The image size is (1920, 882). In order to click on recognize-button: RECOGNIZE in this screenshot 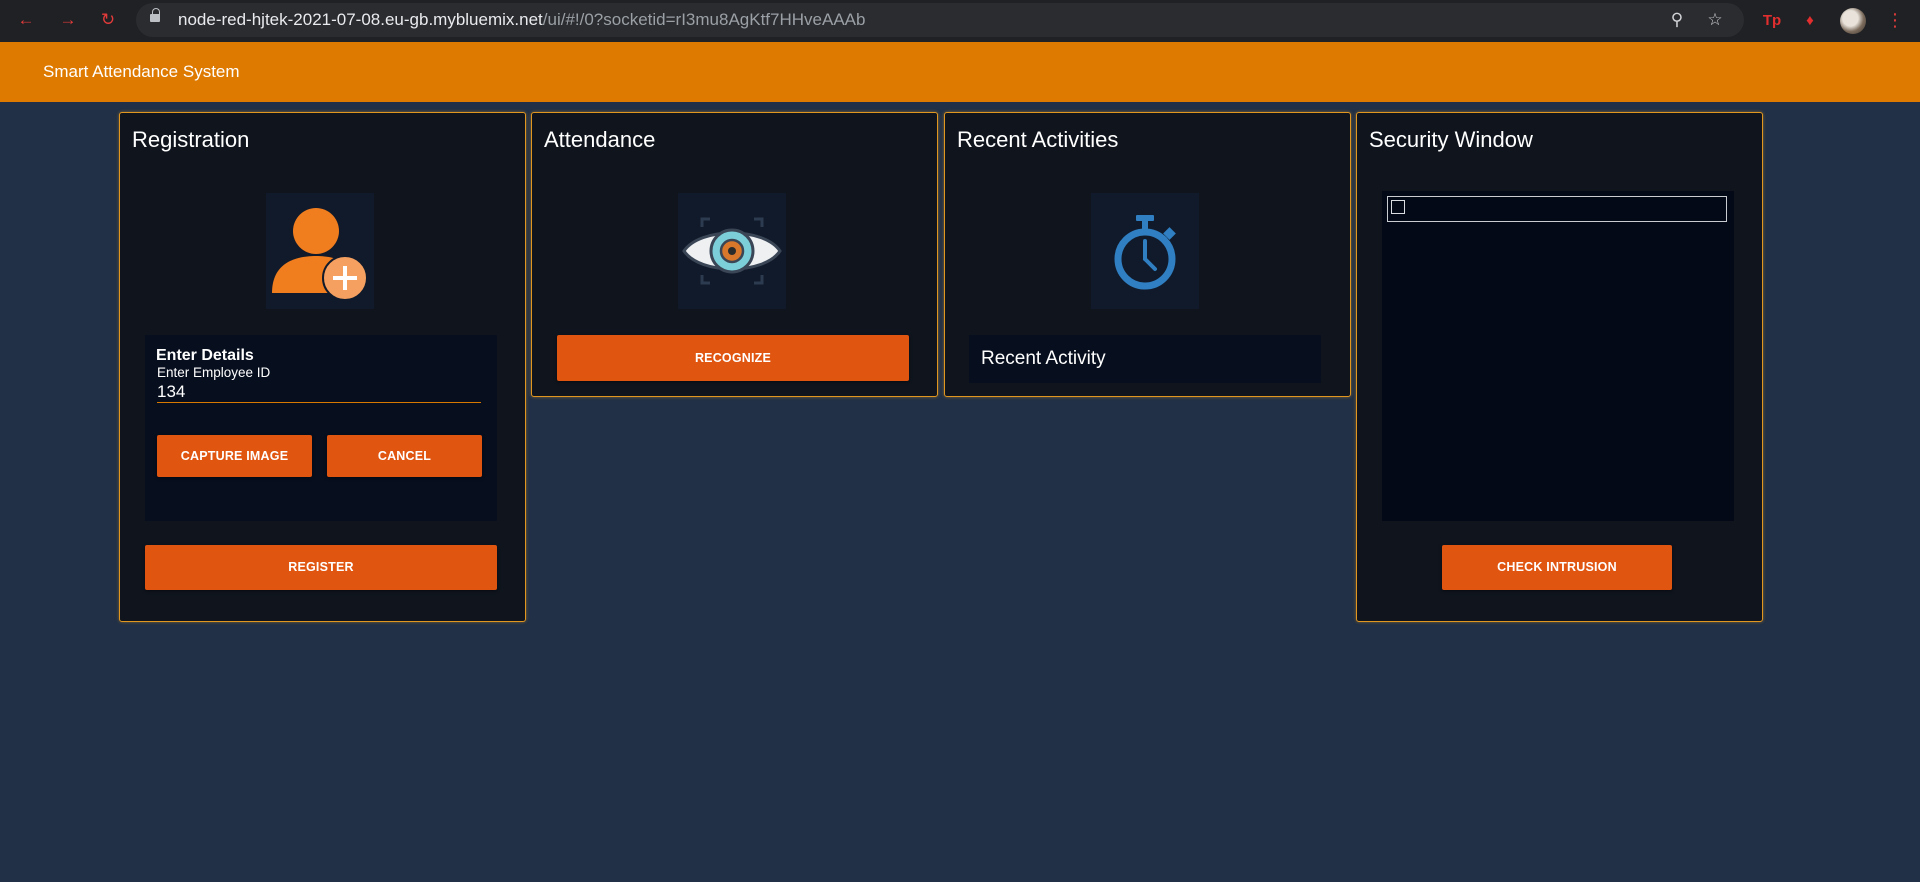, I will do `click(733, 358)`.